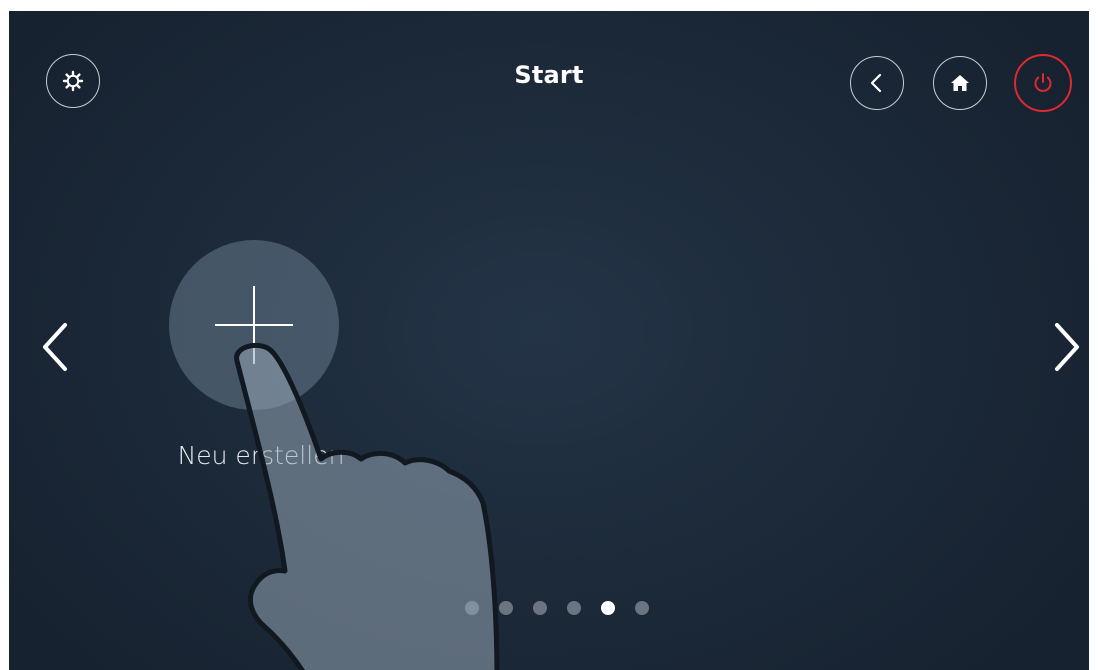 The image size is (1098, 670). Describe the element at coordinates (549, 75) in the screenshot. I see `page-title: Start` at that location.